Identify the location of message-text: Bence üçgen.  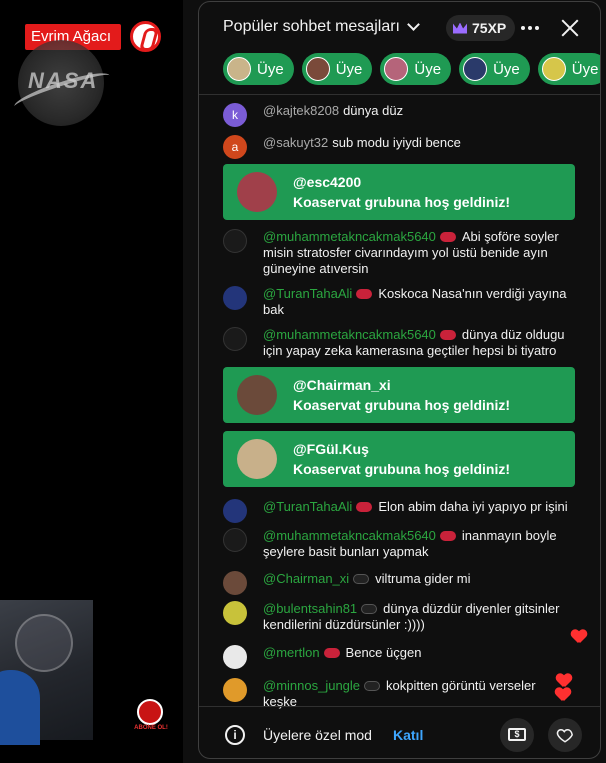
(383, 652).